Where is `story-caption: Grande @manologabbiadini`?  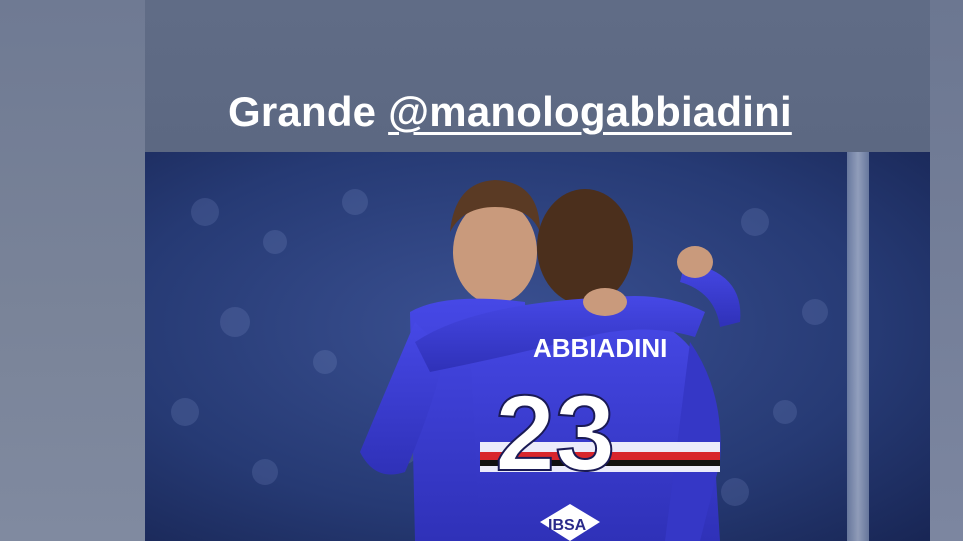 story-caption: Grande @manologabbiadini is located at coordinates (510, 112).